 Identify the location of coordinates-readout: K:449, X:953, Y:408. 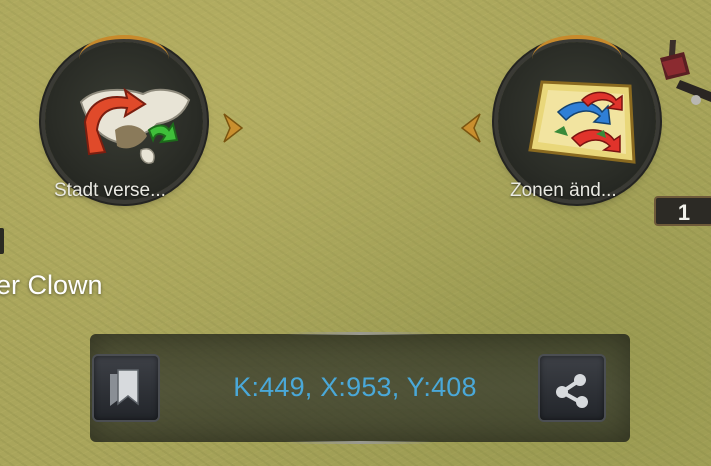
(355, 387).